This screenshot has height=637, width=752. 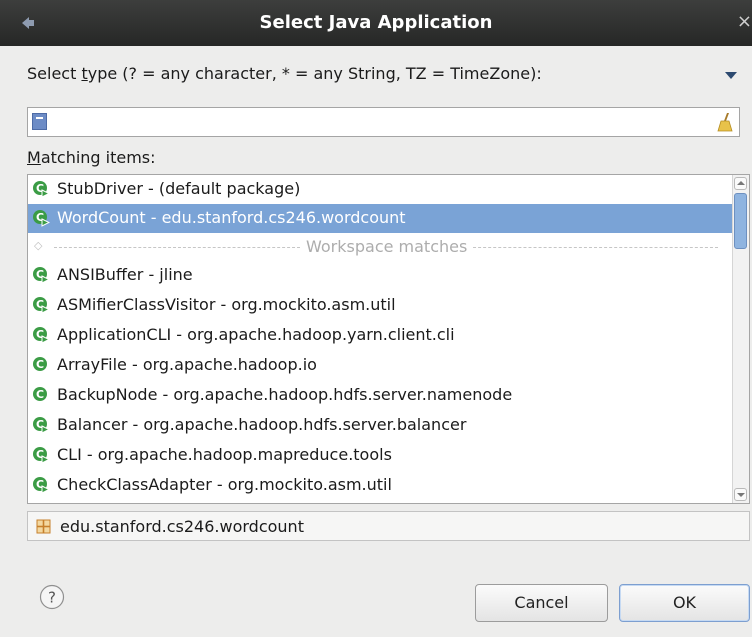 What do you see at coordinates (381, 275) in the screenshot?
I see `list-item: C ANSIBuffer - jline` at bounding box center [381, 275].